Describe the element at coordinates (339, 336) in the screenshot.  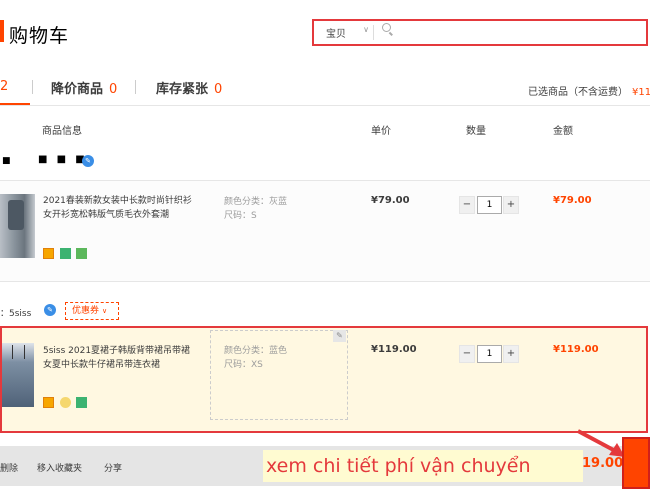
I see `edit-icon: ✎` at that location.